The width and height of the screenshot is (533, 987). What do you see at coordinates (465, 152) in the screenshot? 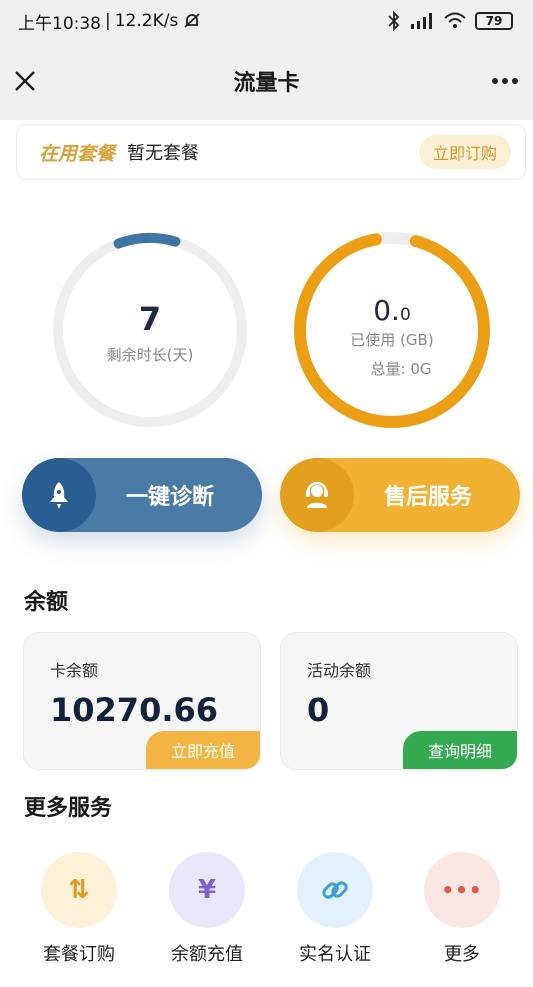
I see `order-now-button: 立即订购` at bounding box center [465, 152].